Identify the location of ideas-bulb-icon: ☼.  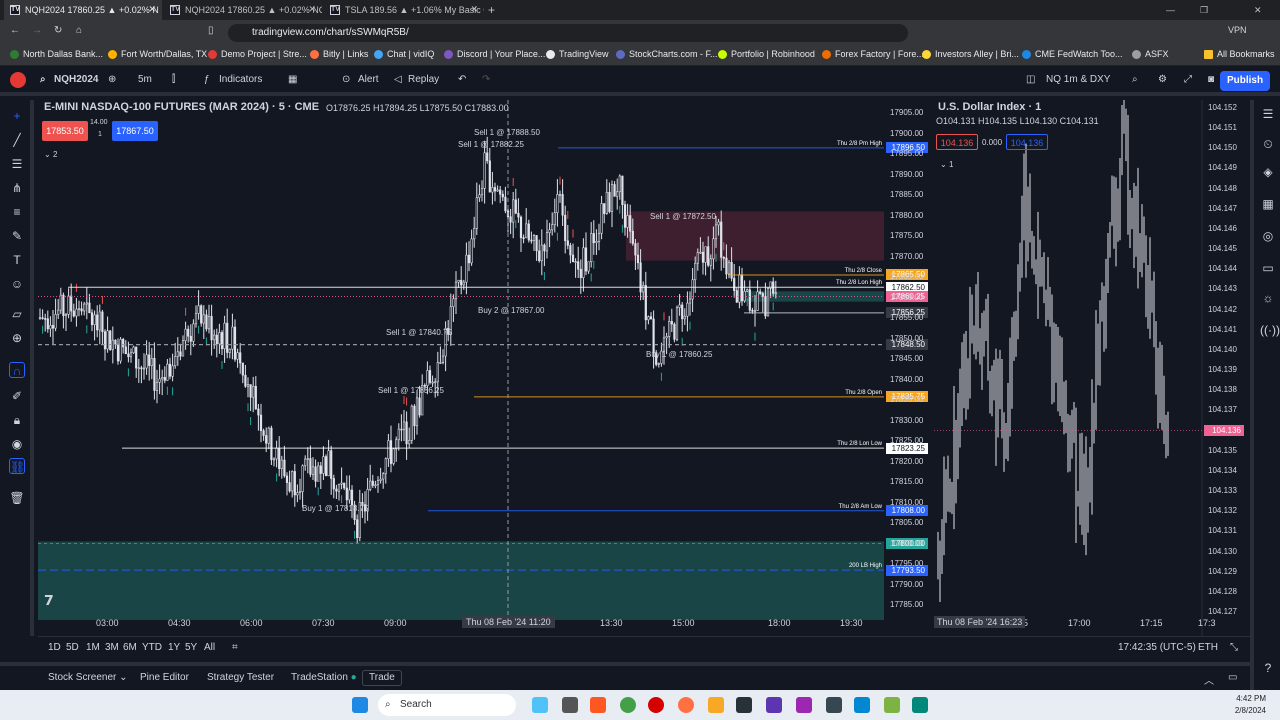
(1268, 298).